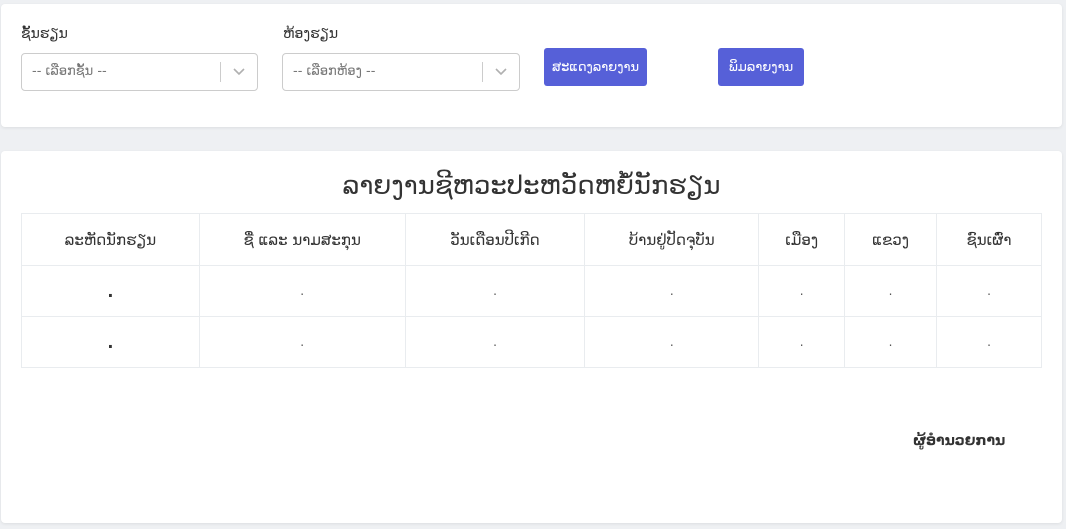 The height and width of the screenshot is (529, 1066). What do you see at coordinates (802, 239) in the screenshot?
I see `column-header: ເມືອງ` at bounding box center [802, 239].